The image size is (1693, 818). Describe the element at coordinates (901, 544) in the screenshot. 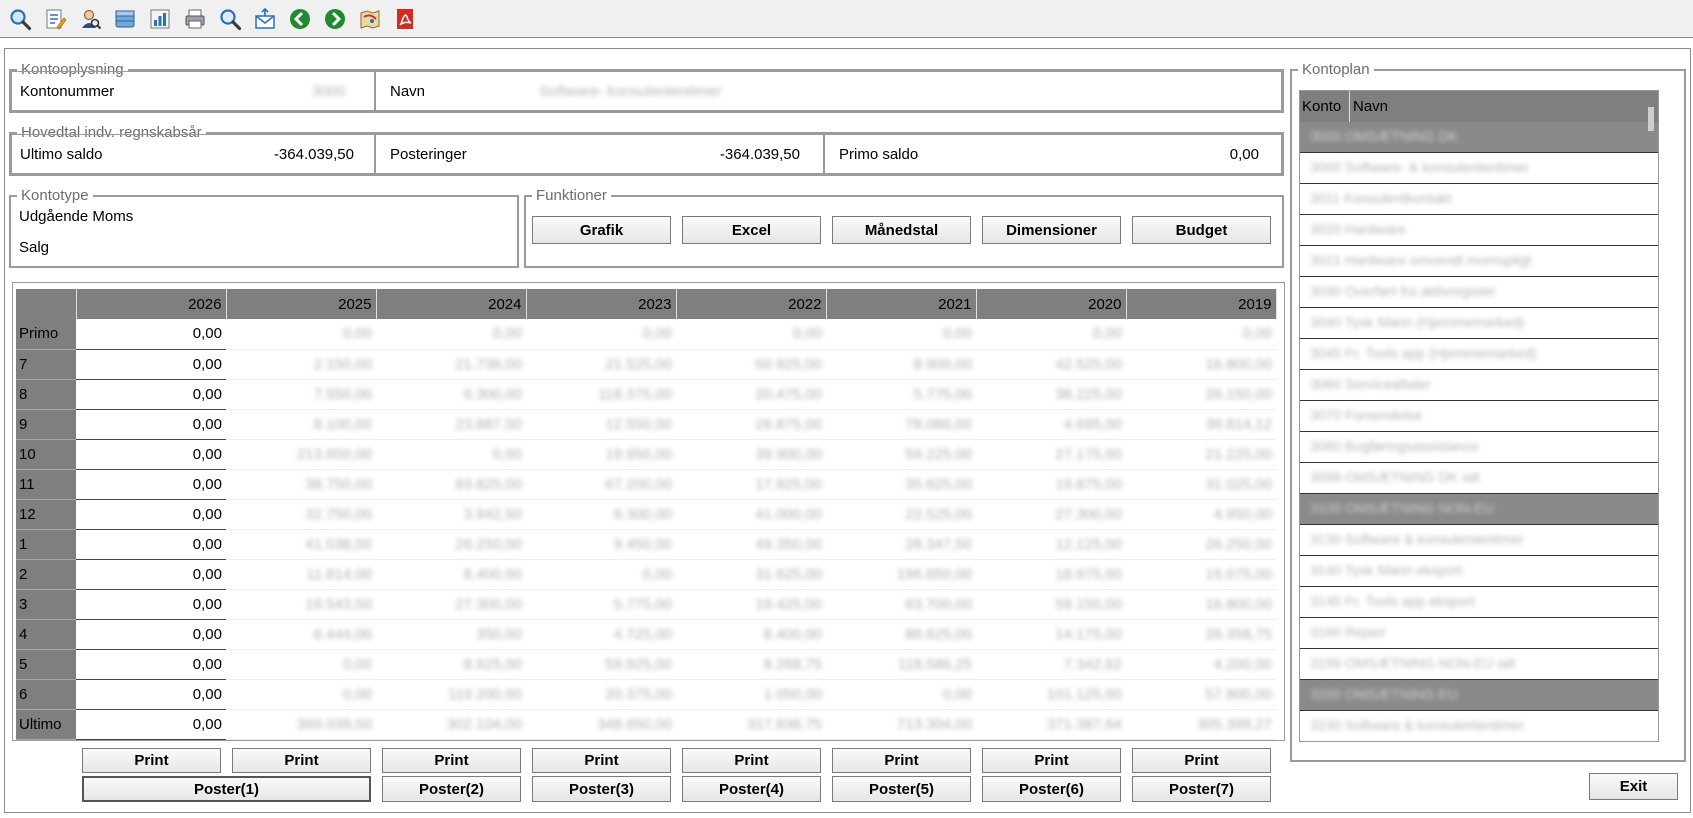

I see `grid-cell-blurred: 28.347,50` at that location.